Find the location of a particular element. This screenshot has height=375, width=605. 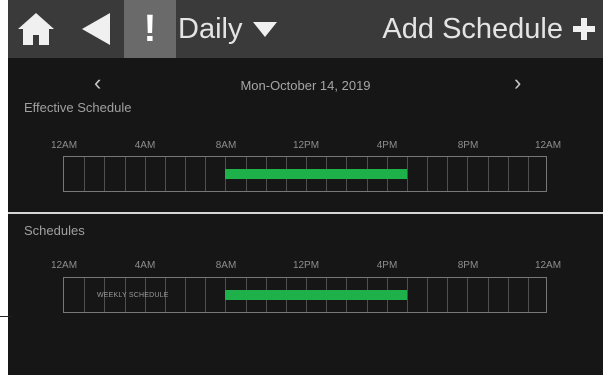

effective-time-axis: 12AM 4AM 8AM 12PM 4PM 8PM 12AM is located at coordinates (305, 148).